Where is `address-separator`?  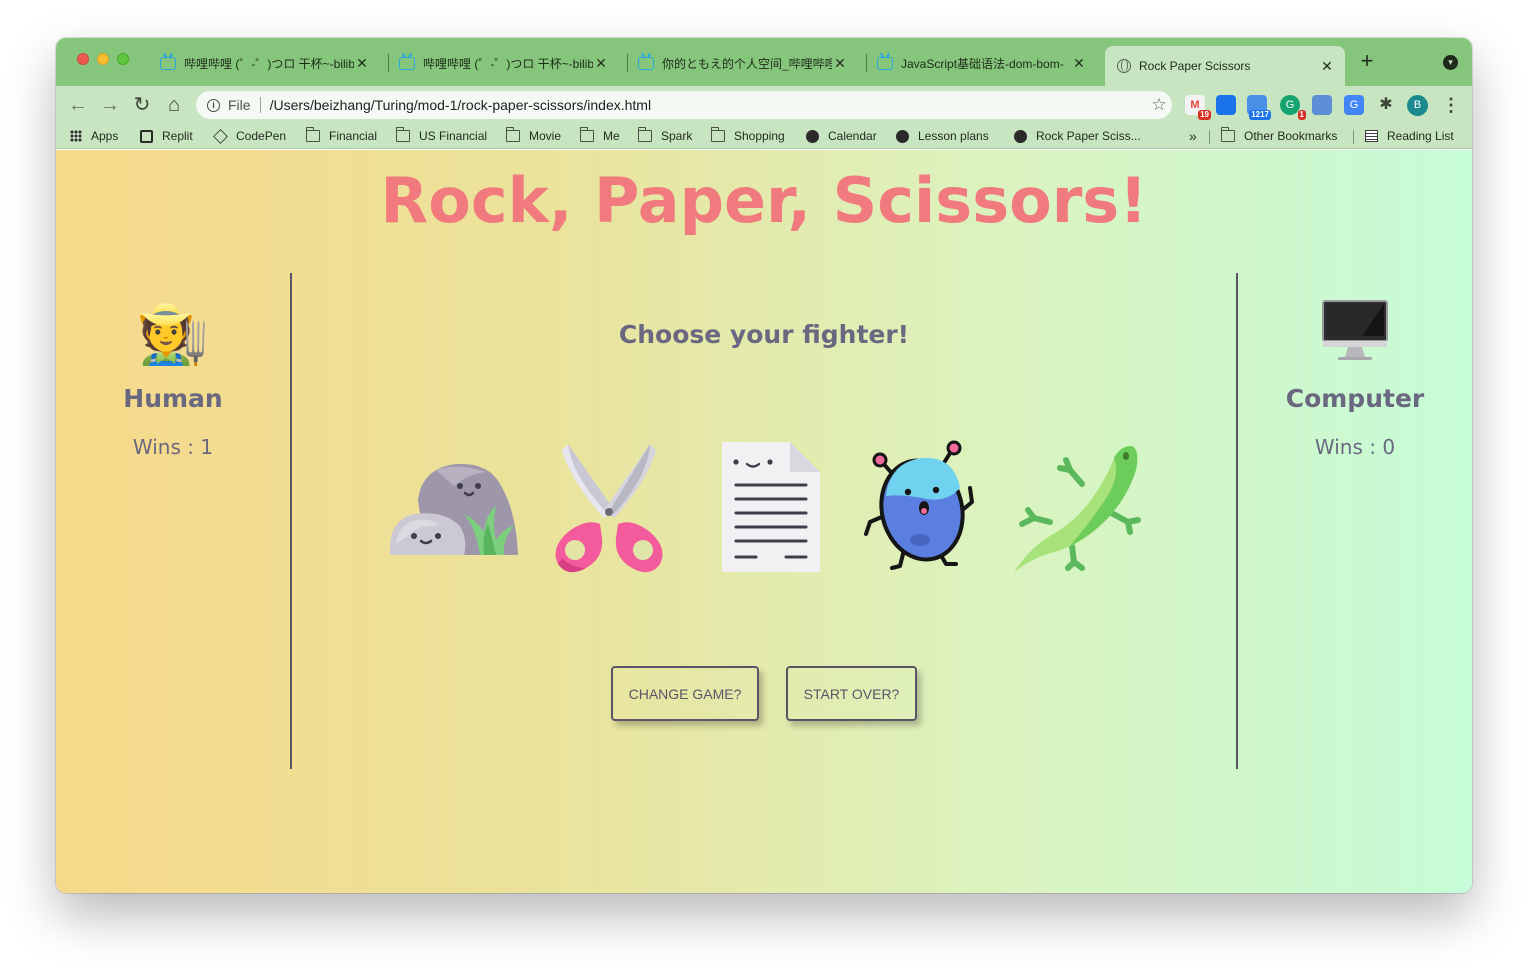
address-separator is located at coordinates (260, 105).